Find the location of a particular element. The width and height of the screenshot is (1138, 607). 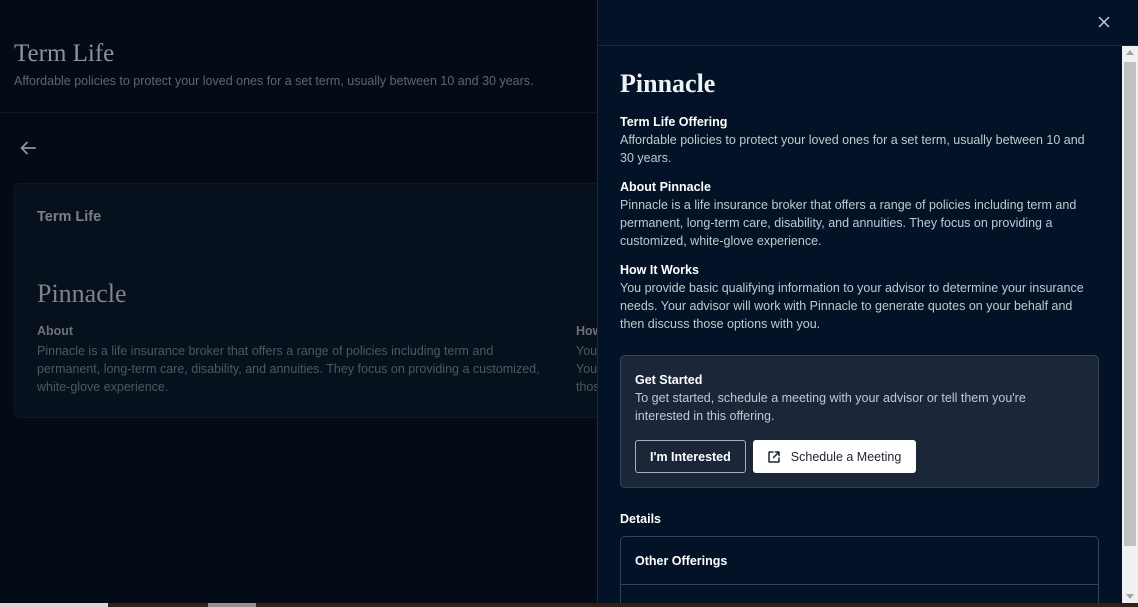

details-heading: Details is located at coordinates (640, 519).